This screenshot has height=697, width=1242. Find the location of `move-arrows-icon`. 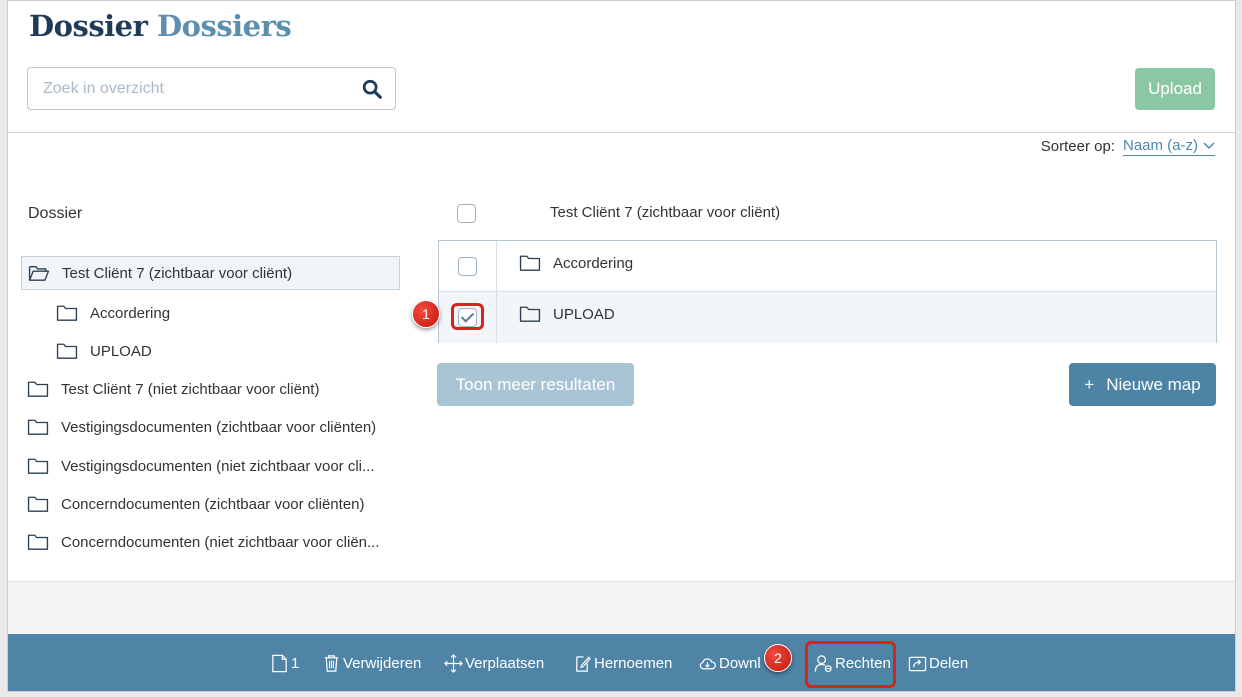

move-arrows-icon is located at coordinates (453, 663).